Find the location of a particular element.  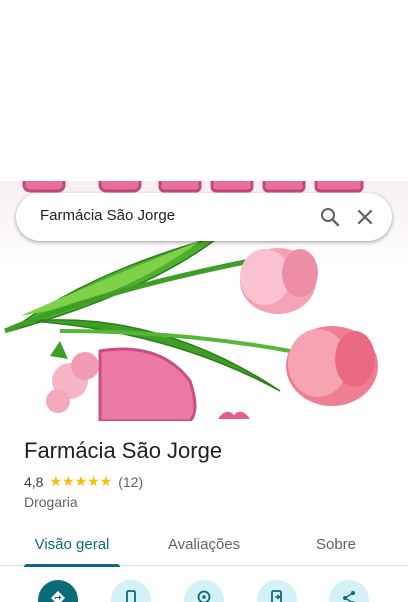

place-tabs: Visão geral Avaliações Sobre is located at coordinates (204, 544).